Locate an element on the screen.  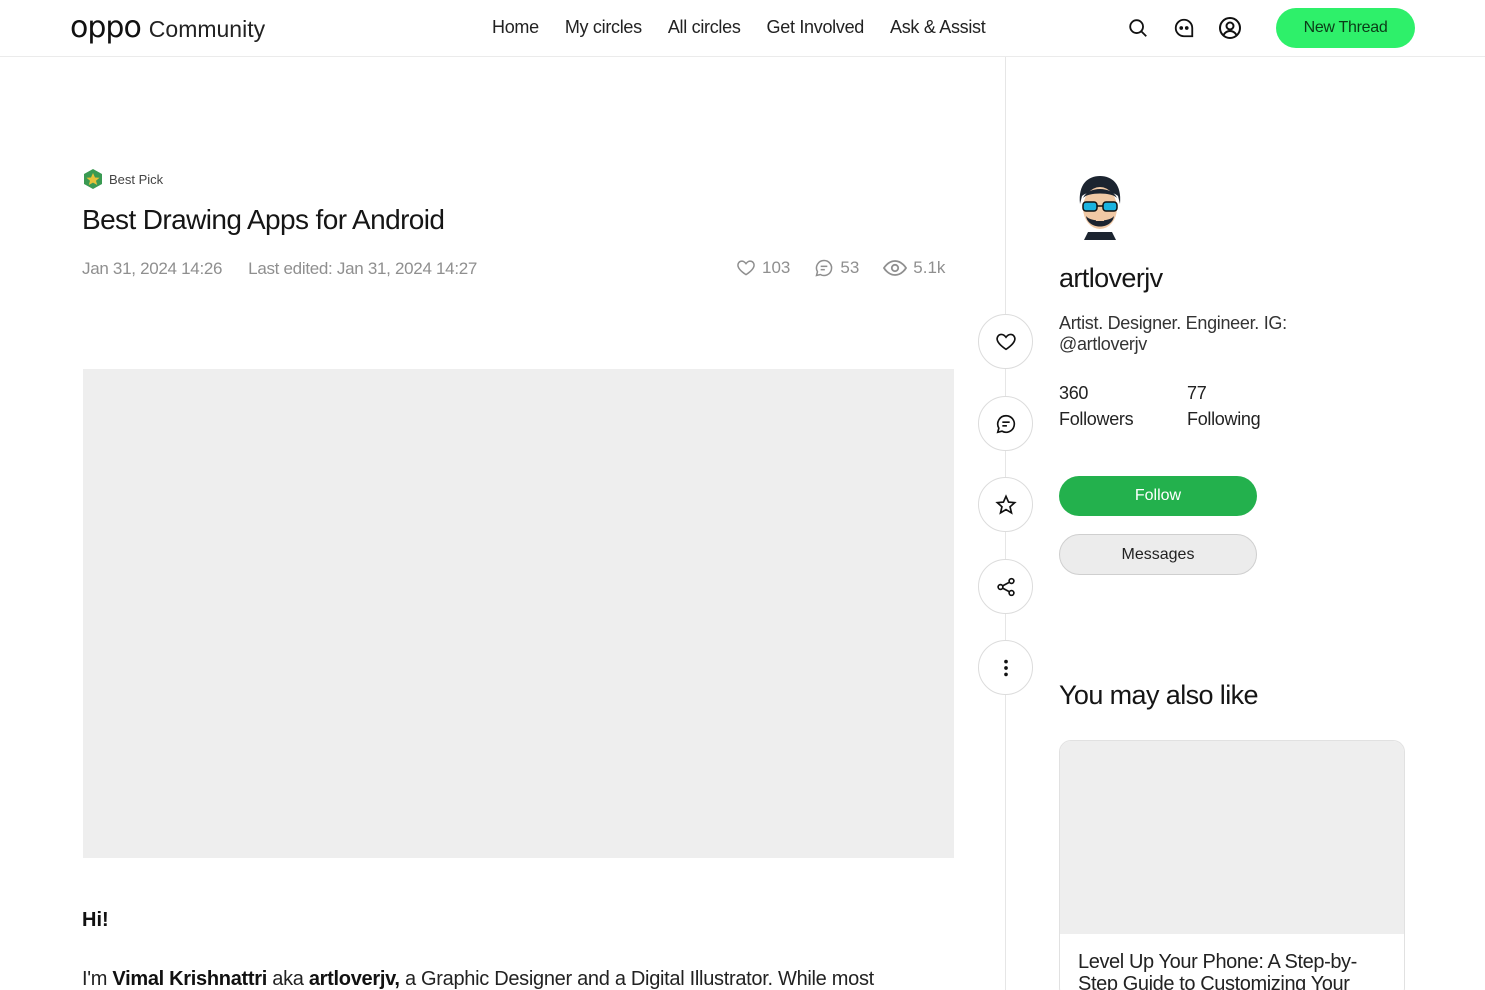
avatar-illustration is located at coordinates (1100, 208).